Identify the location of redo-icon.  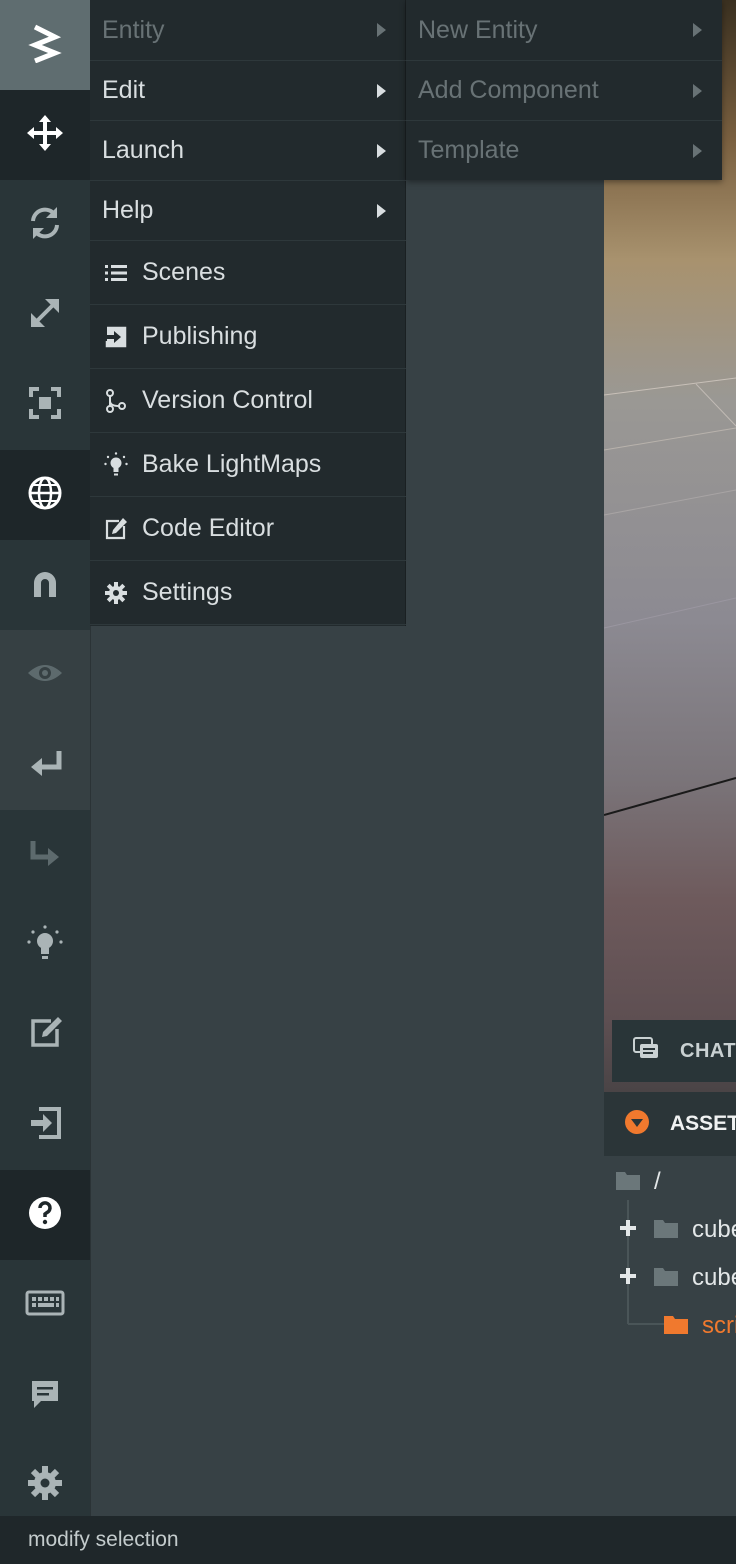
(45, 855).